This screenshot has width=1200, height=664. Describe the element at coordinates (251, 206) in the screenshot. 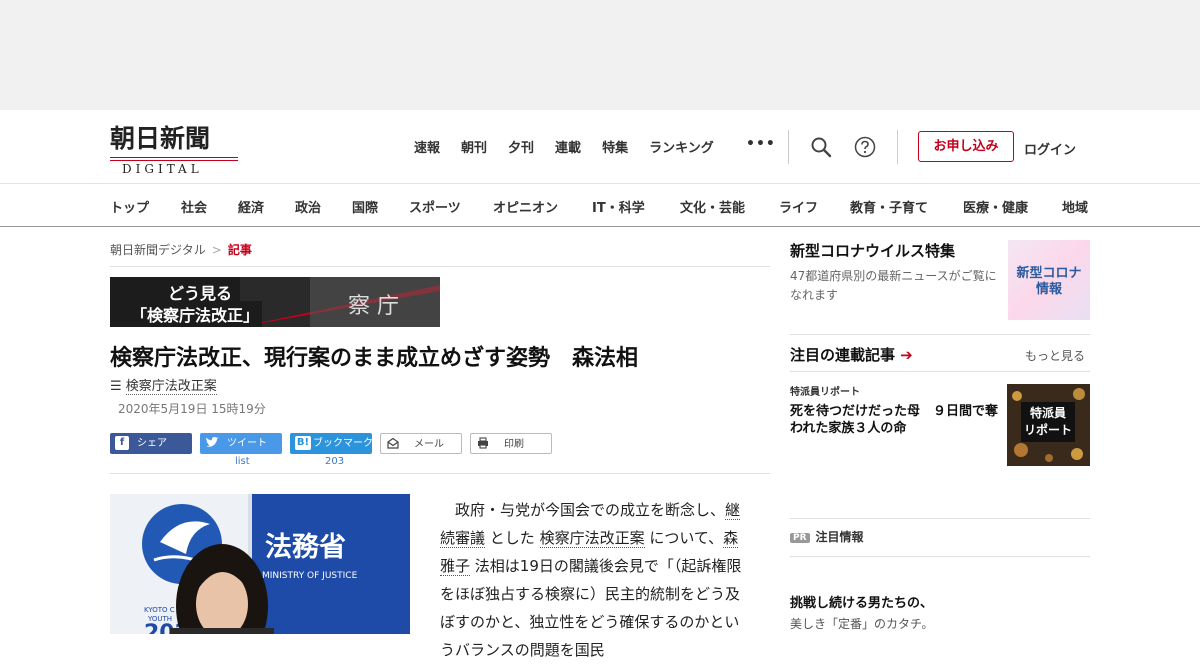

I see `cat-economy: 経済` at that location.